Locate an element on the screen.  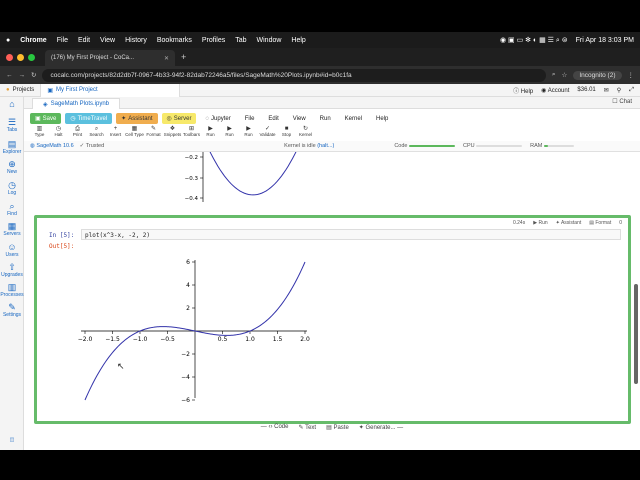
tool-format-6: ✎ Format is located at coordinates (153, 133).